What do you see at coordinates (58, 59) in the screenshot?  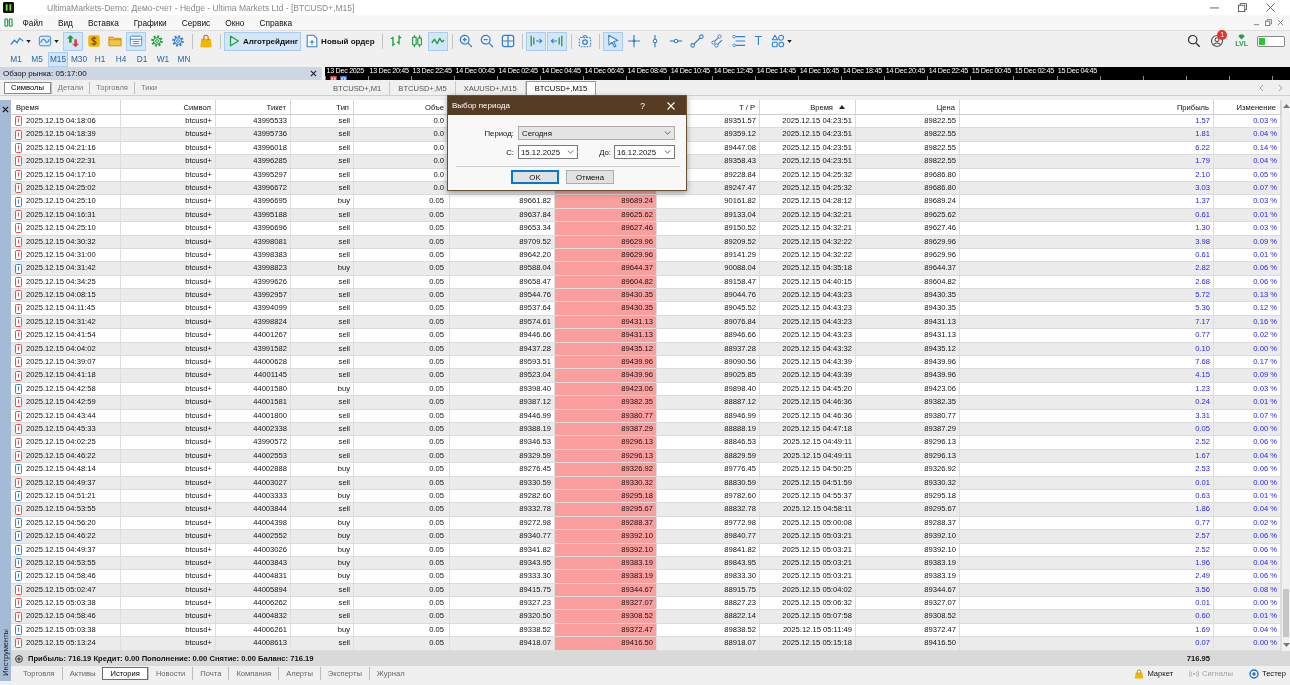 I see `timeframe-button: M15` at bounding box center [58, 59].